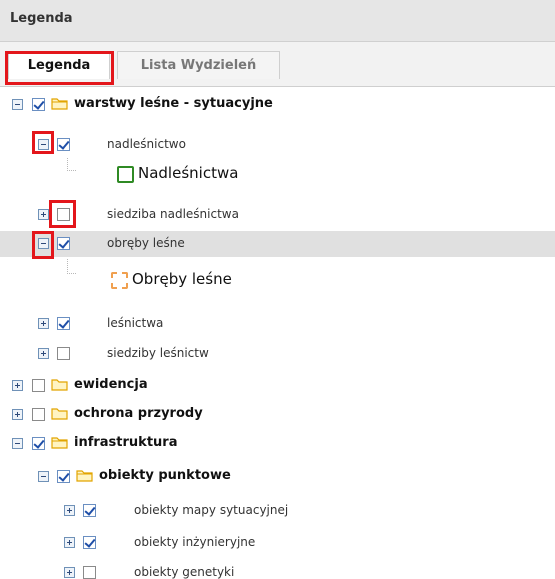 This screenshot has height=579, width=555. I want to click on selected-row-background, so click(277, 244).